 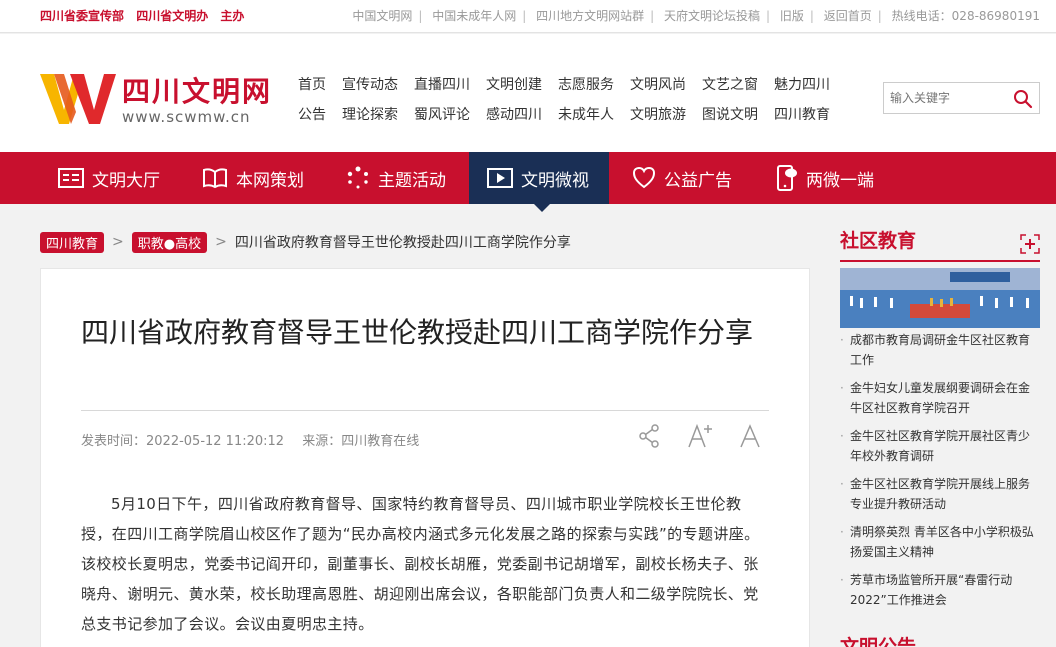 What do you see at coordinates (82, 16) in the screenshot?
I see `sponsor-1: 四川省委宣传部` at bounding box center [82, 16].